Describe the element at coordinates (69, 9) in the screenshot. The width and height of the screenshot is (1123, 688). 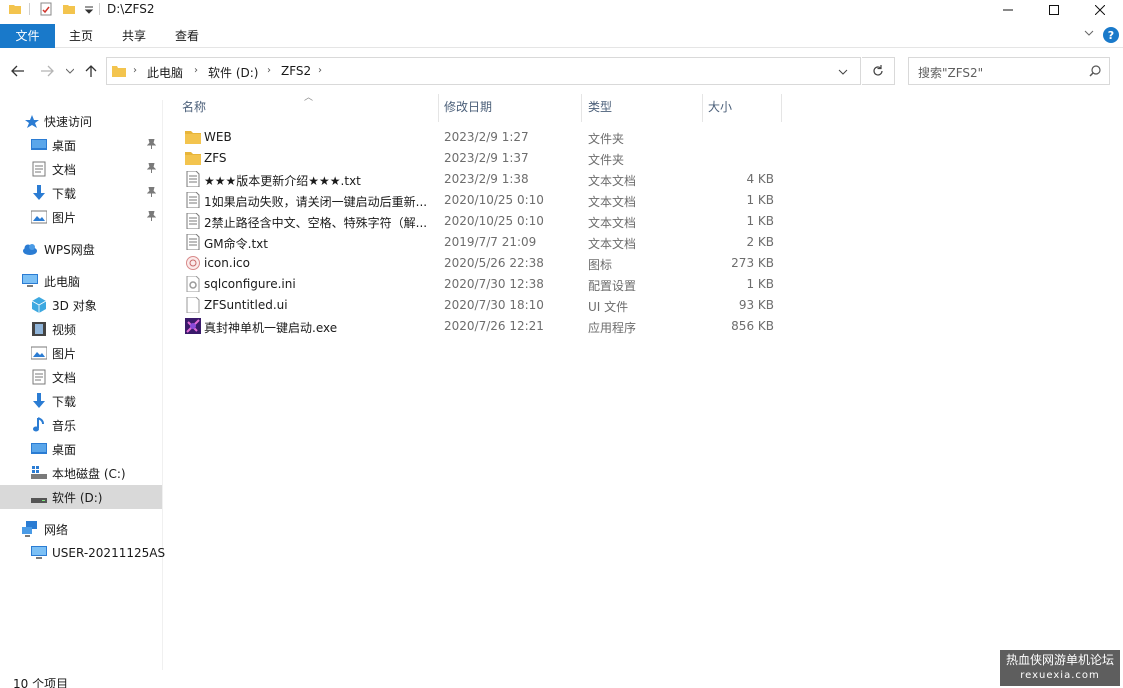
I see `new-folder-icon` at that location.